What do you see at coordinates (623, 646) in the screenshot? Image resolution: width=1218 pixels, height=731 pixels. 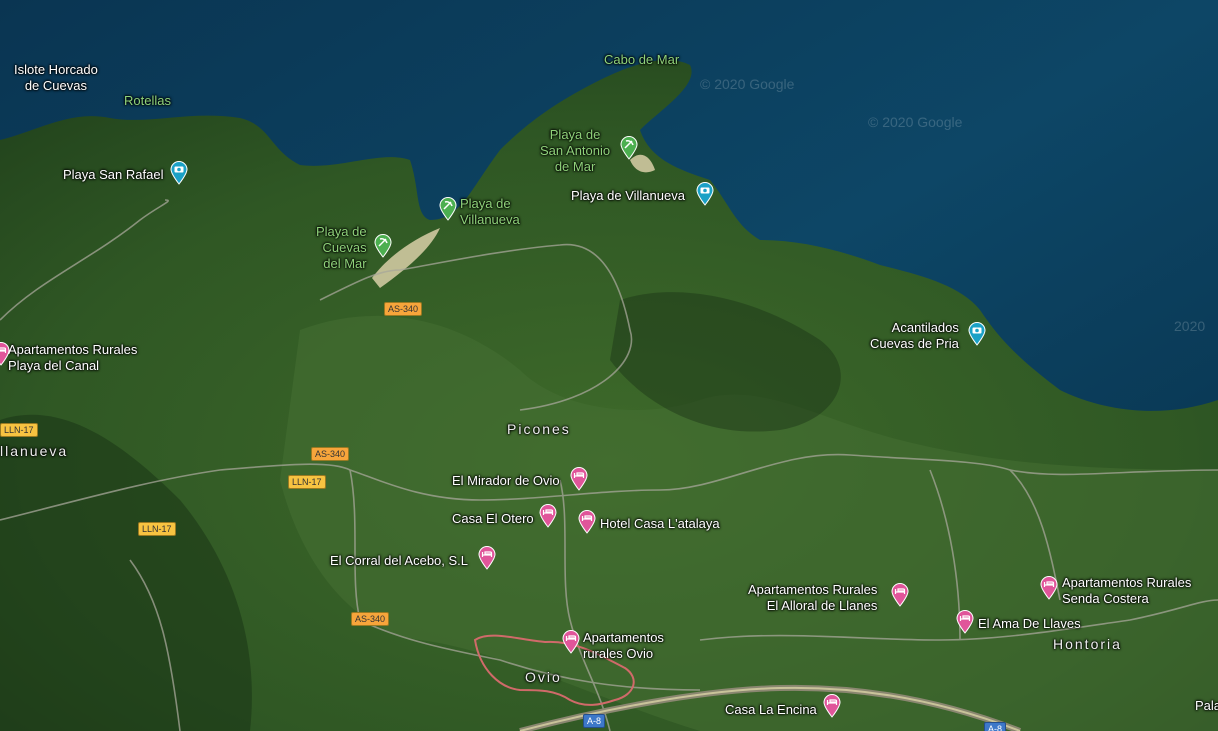 I see `label-ap-ovio: Apartamentos rurales Ovio` at bounding box center [623, 646].